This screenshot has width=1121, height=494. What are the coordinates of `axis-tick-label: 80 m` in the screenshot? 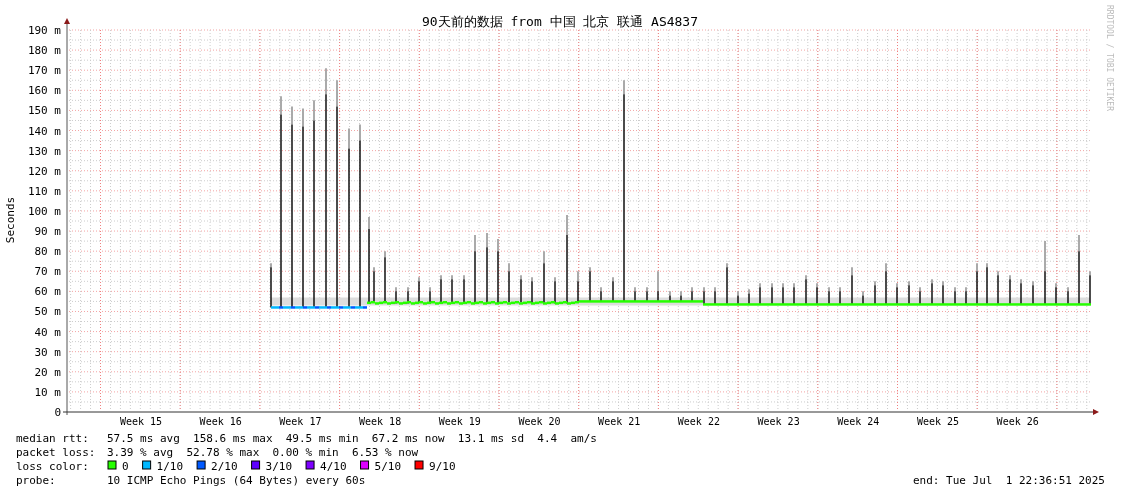 It's located at (47, 252).